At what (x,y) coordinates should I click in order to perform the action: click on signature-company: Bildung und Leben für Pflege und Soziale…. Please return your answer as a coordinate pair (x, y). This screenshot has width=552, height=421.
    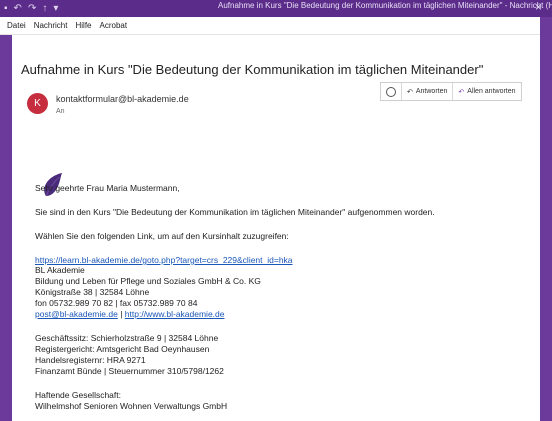
    Looking at the image, I should click on (148, 281).